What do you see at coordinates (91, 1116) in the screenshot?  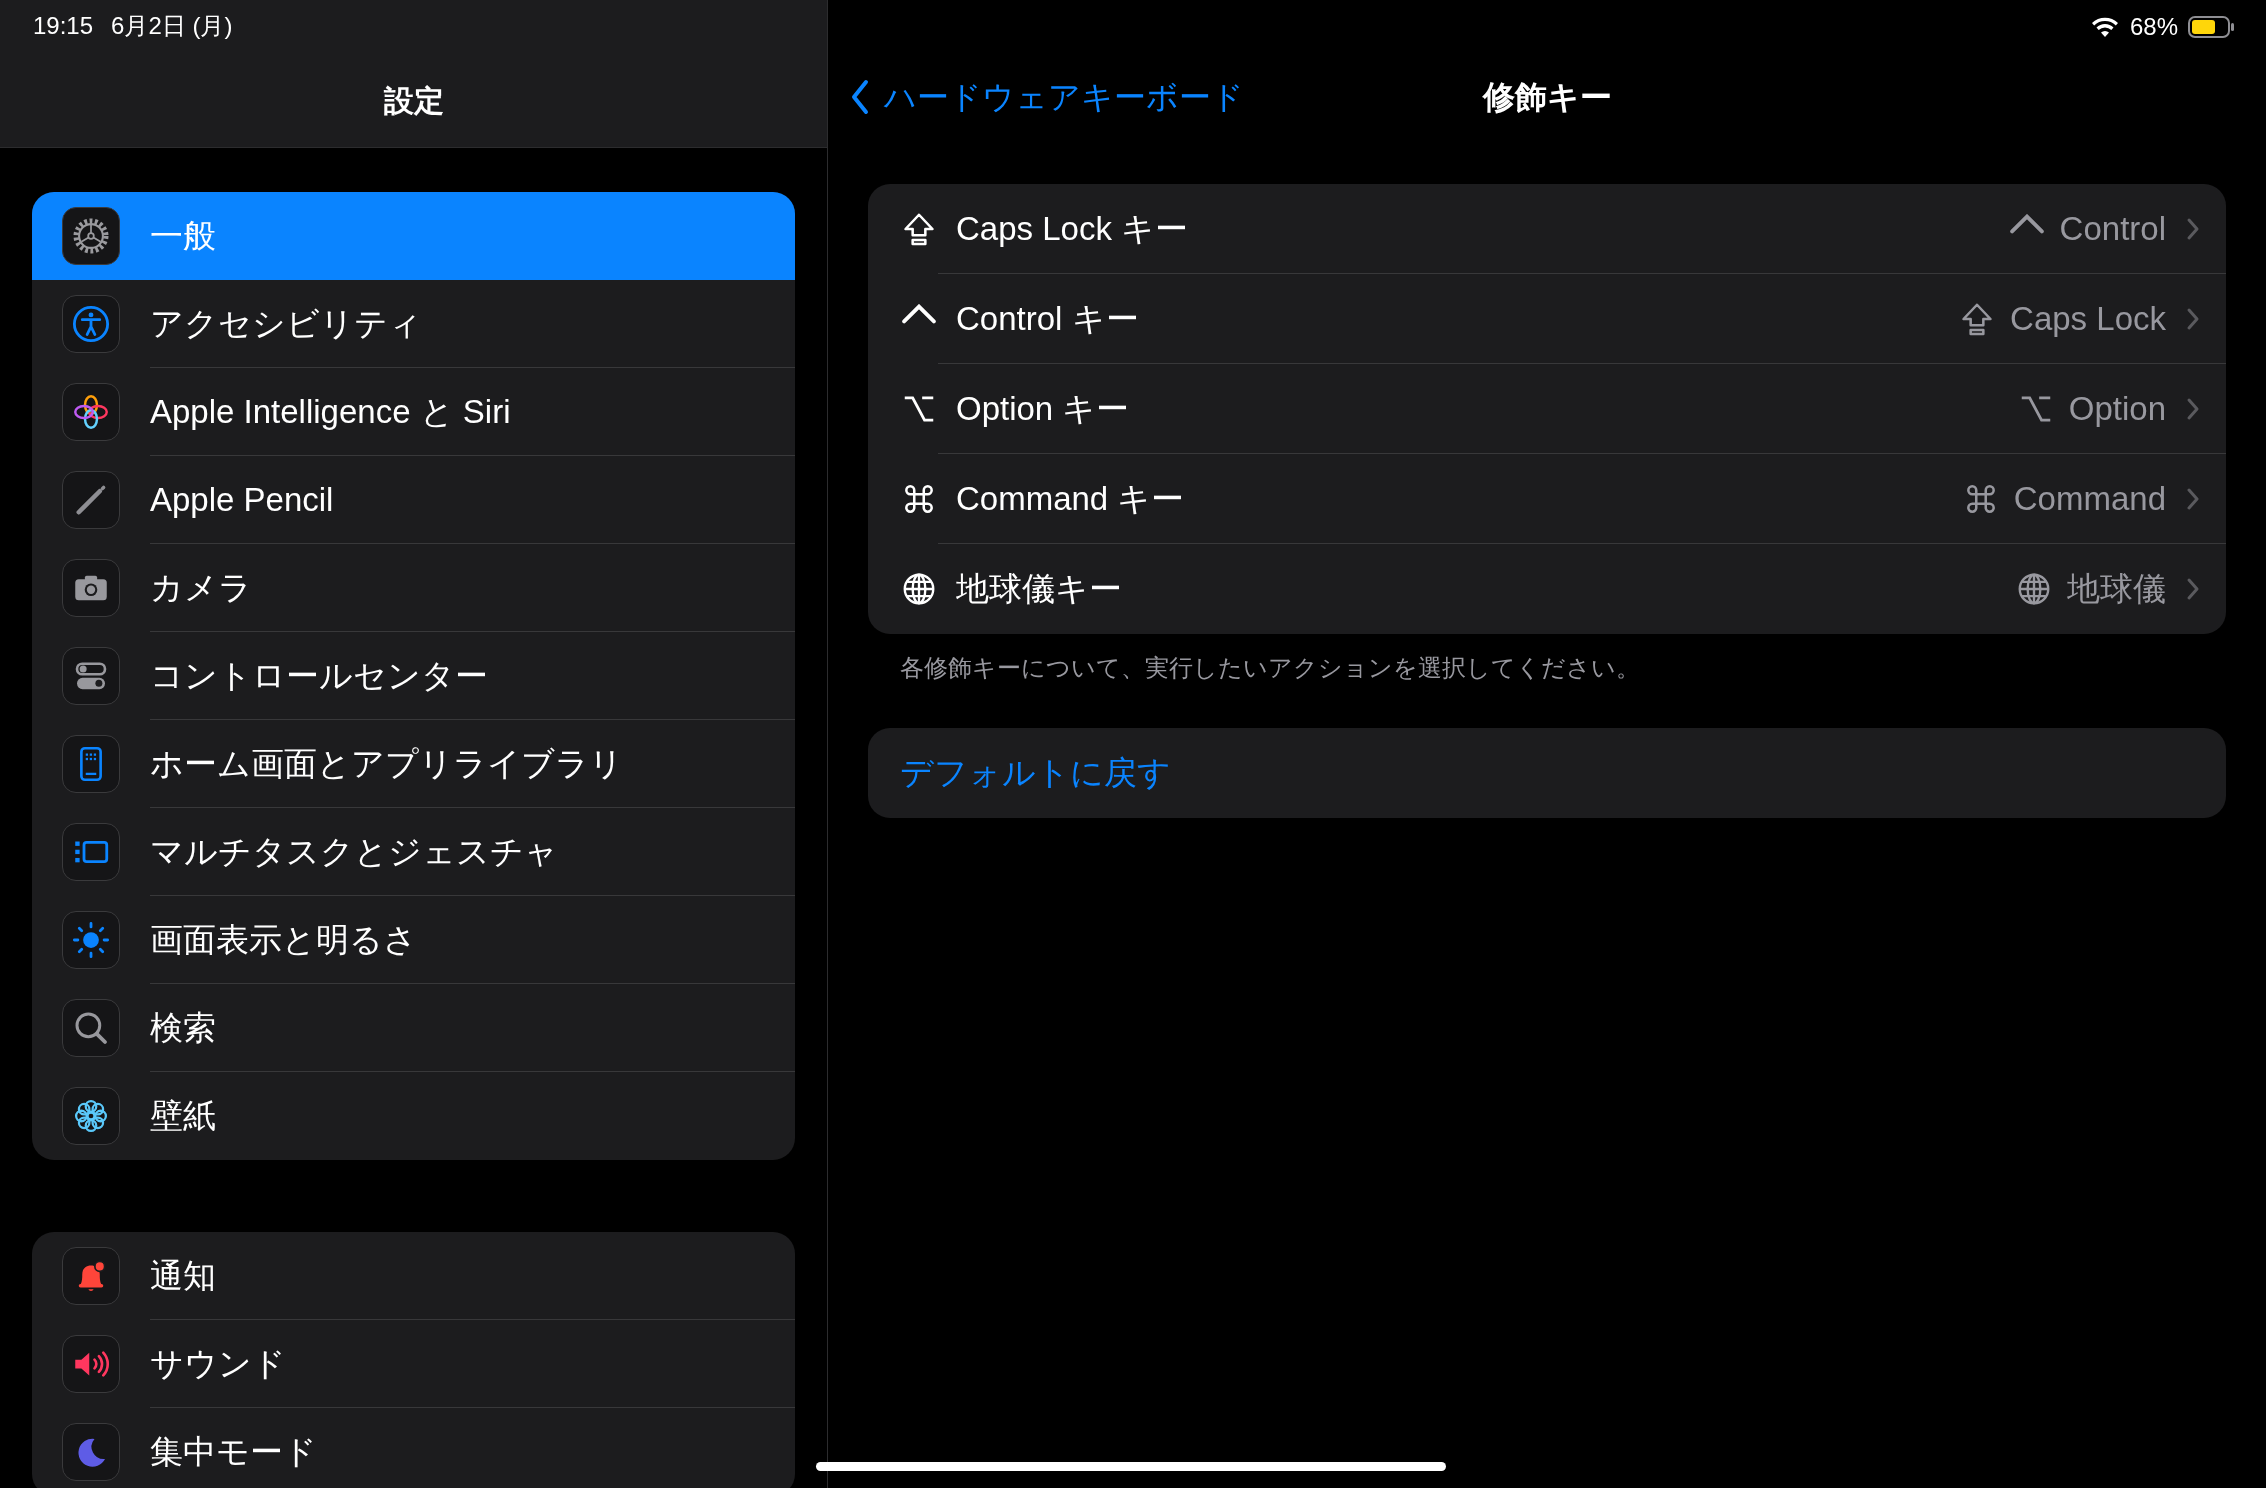 I see `flower-icon` at bounding box center [91, 1116].